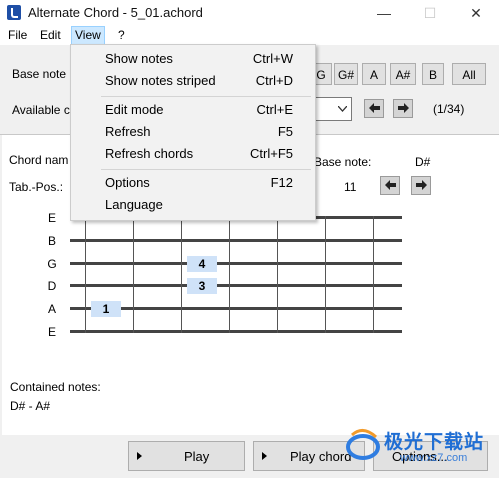 The width and height of the screenshot is (499, 478). I want to click on menu-item-shortcut: Ctrl+D, so click(274, 80).